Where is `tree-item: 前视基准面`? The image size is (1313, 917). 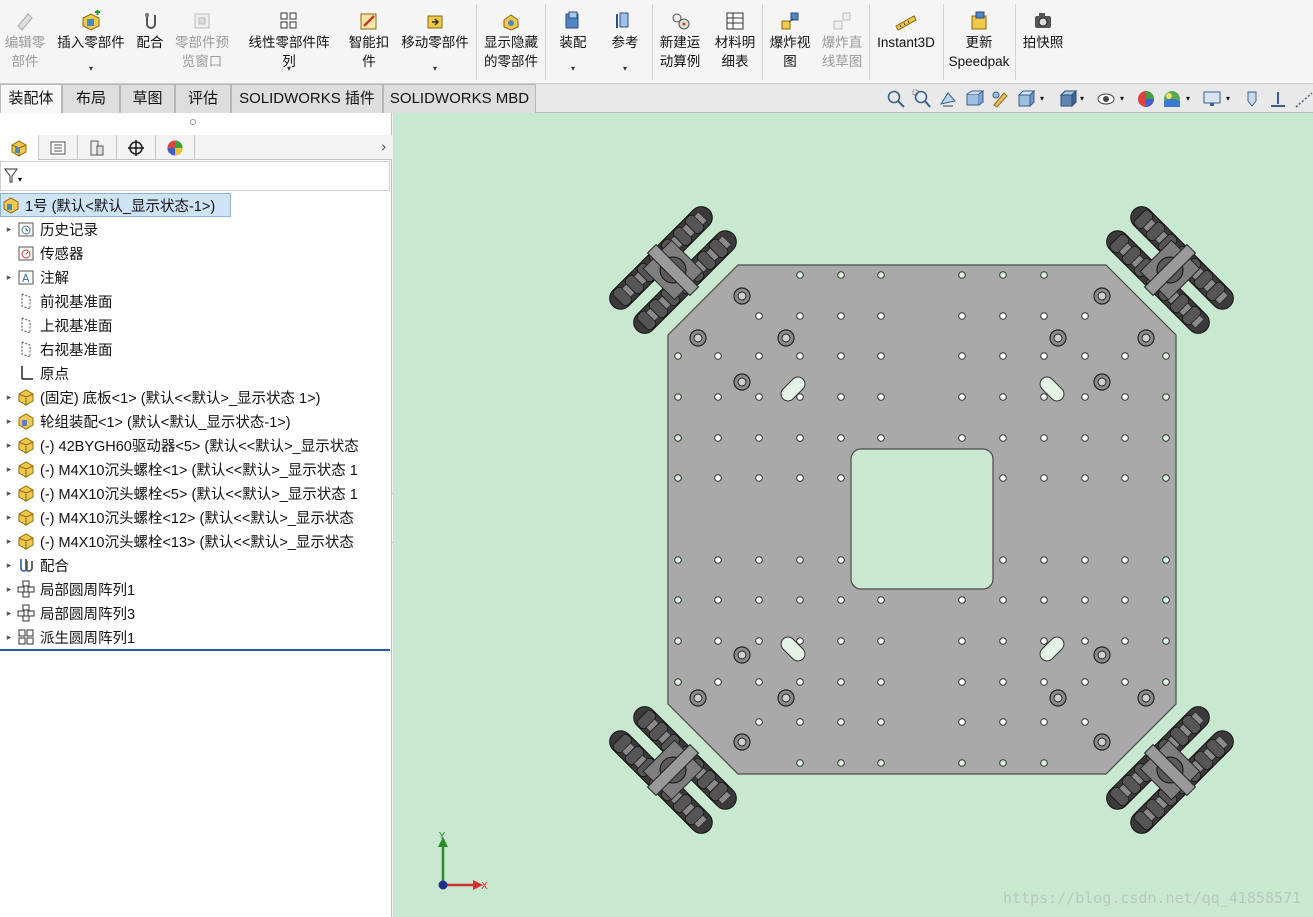 tree-item: 前视基准面 is located at coordinates (196, 301).